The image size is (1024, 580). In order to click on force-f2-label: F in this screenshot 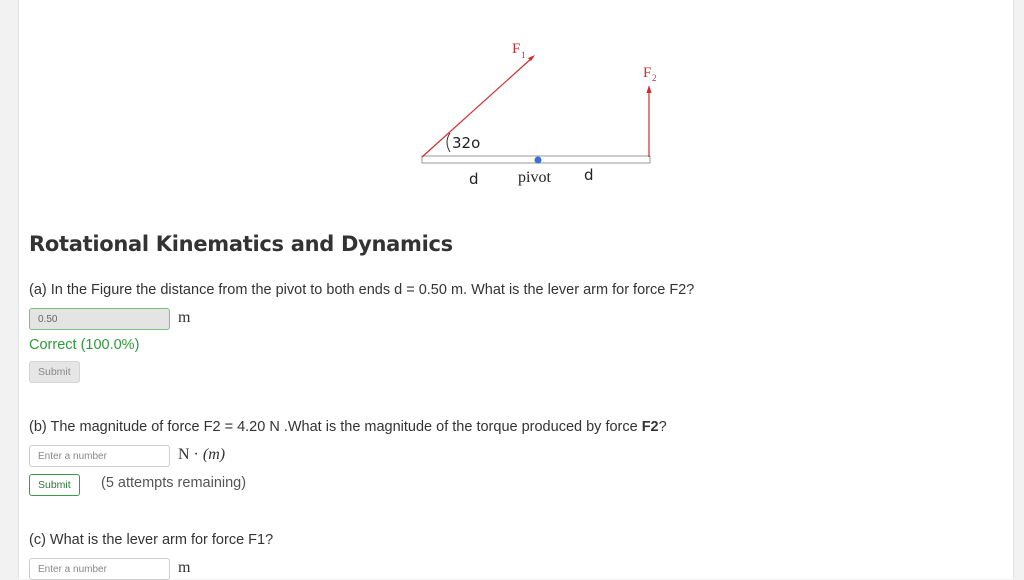, I will do `click(647, 73)`.